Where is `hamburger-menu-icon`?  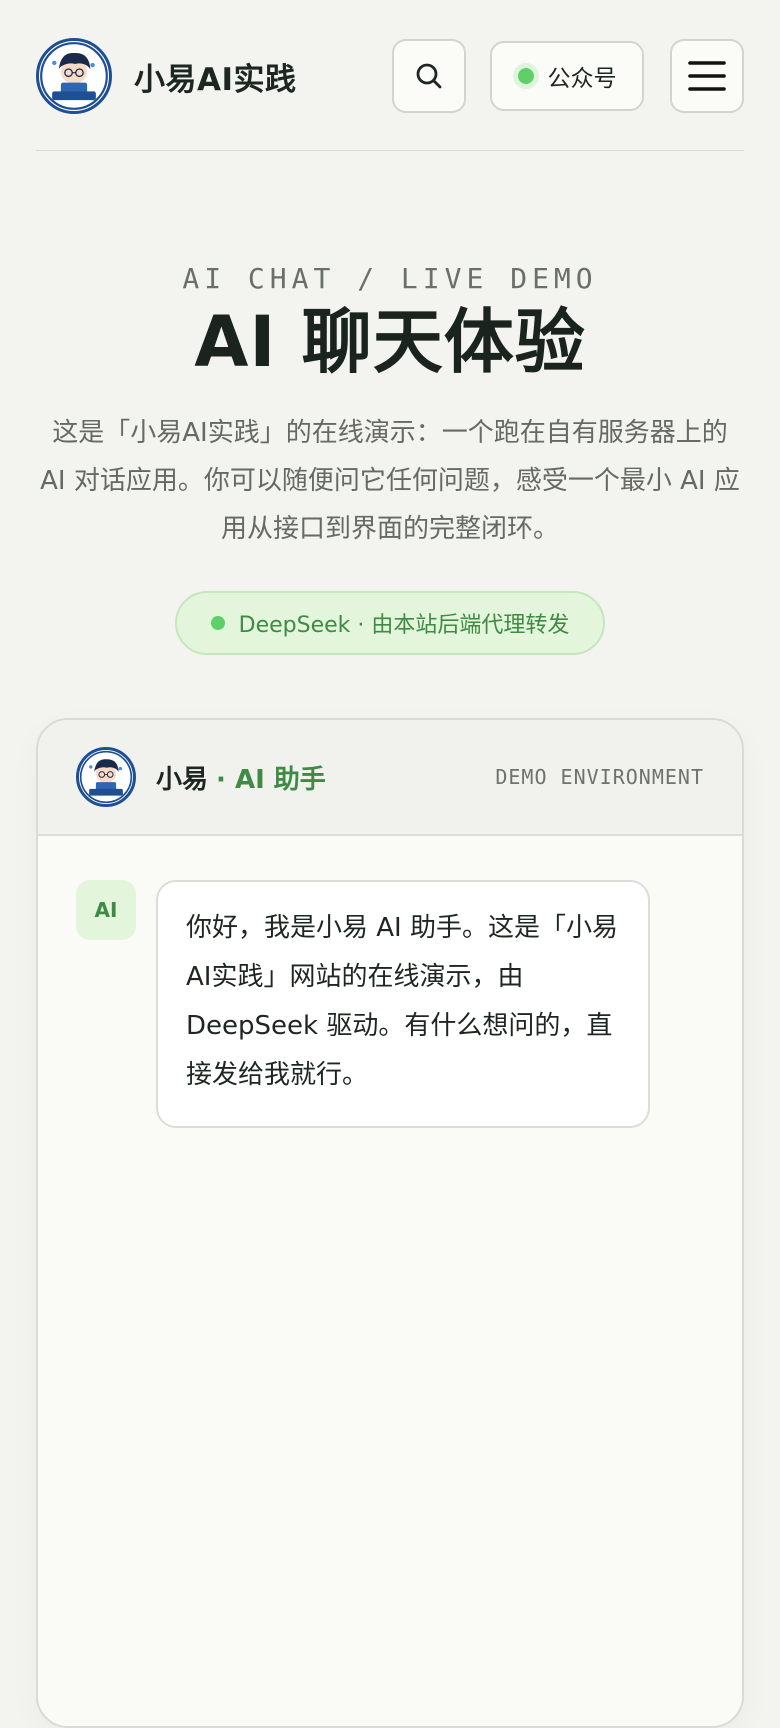 hamburger-menu-icon is located at coordinates (707, 76).